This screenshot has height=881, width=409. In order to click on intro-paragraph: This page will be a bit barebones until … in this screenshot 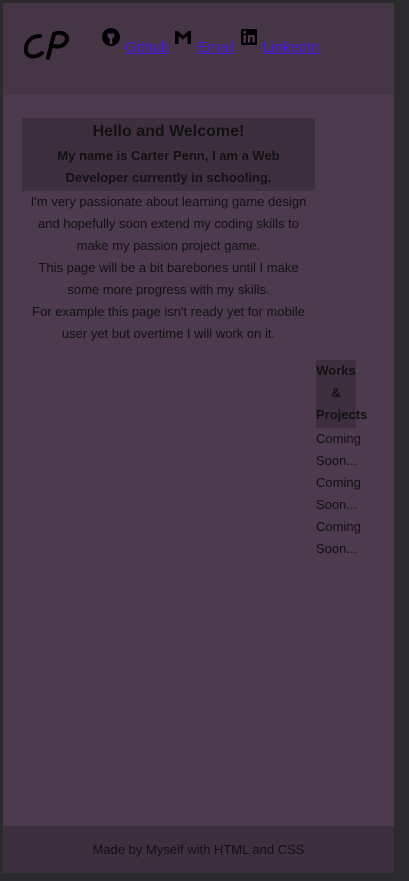, I will do `click(168, 278)`.